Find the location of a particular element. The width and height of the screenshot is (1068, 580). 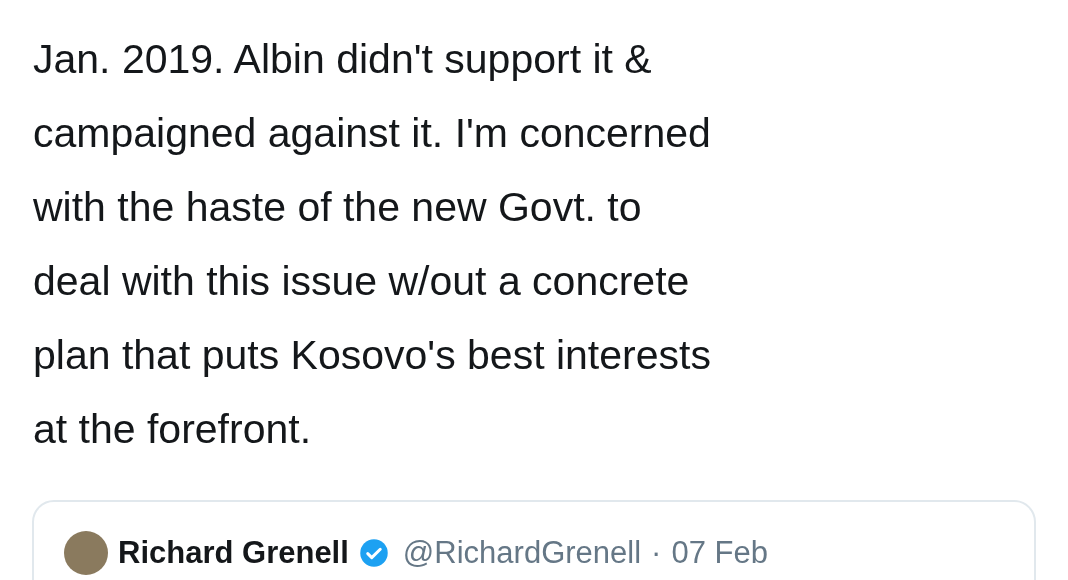

author-handle: @RichardGrenell is located at coordinates (522, 553).